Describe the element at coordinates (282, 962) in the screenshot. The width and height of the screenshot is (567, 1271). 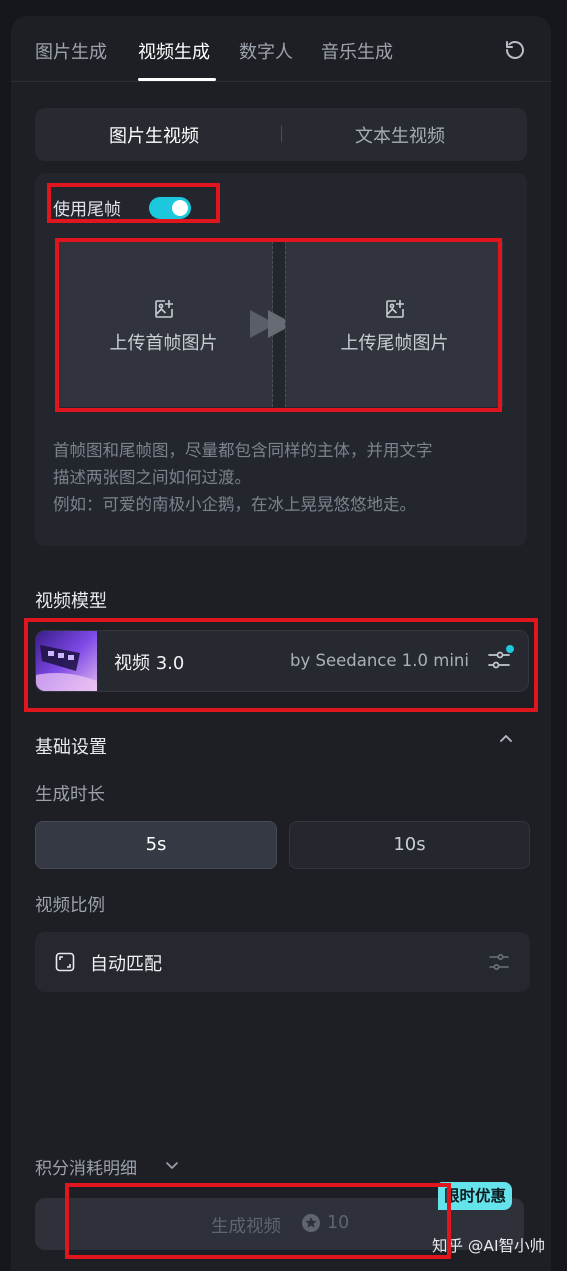
I see `ratio-selector: 自动匹配` at that location.